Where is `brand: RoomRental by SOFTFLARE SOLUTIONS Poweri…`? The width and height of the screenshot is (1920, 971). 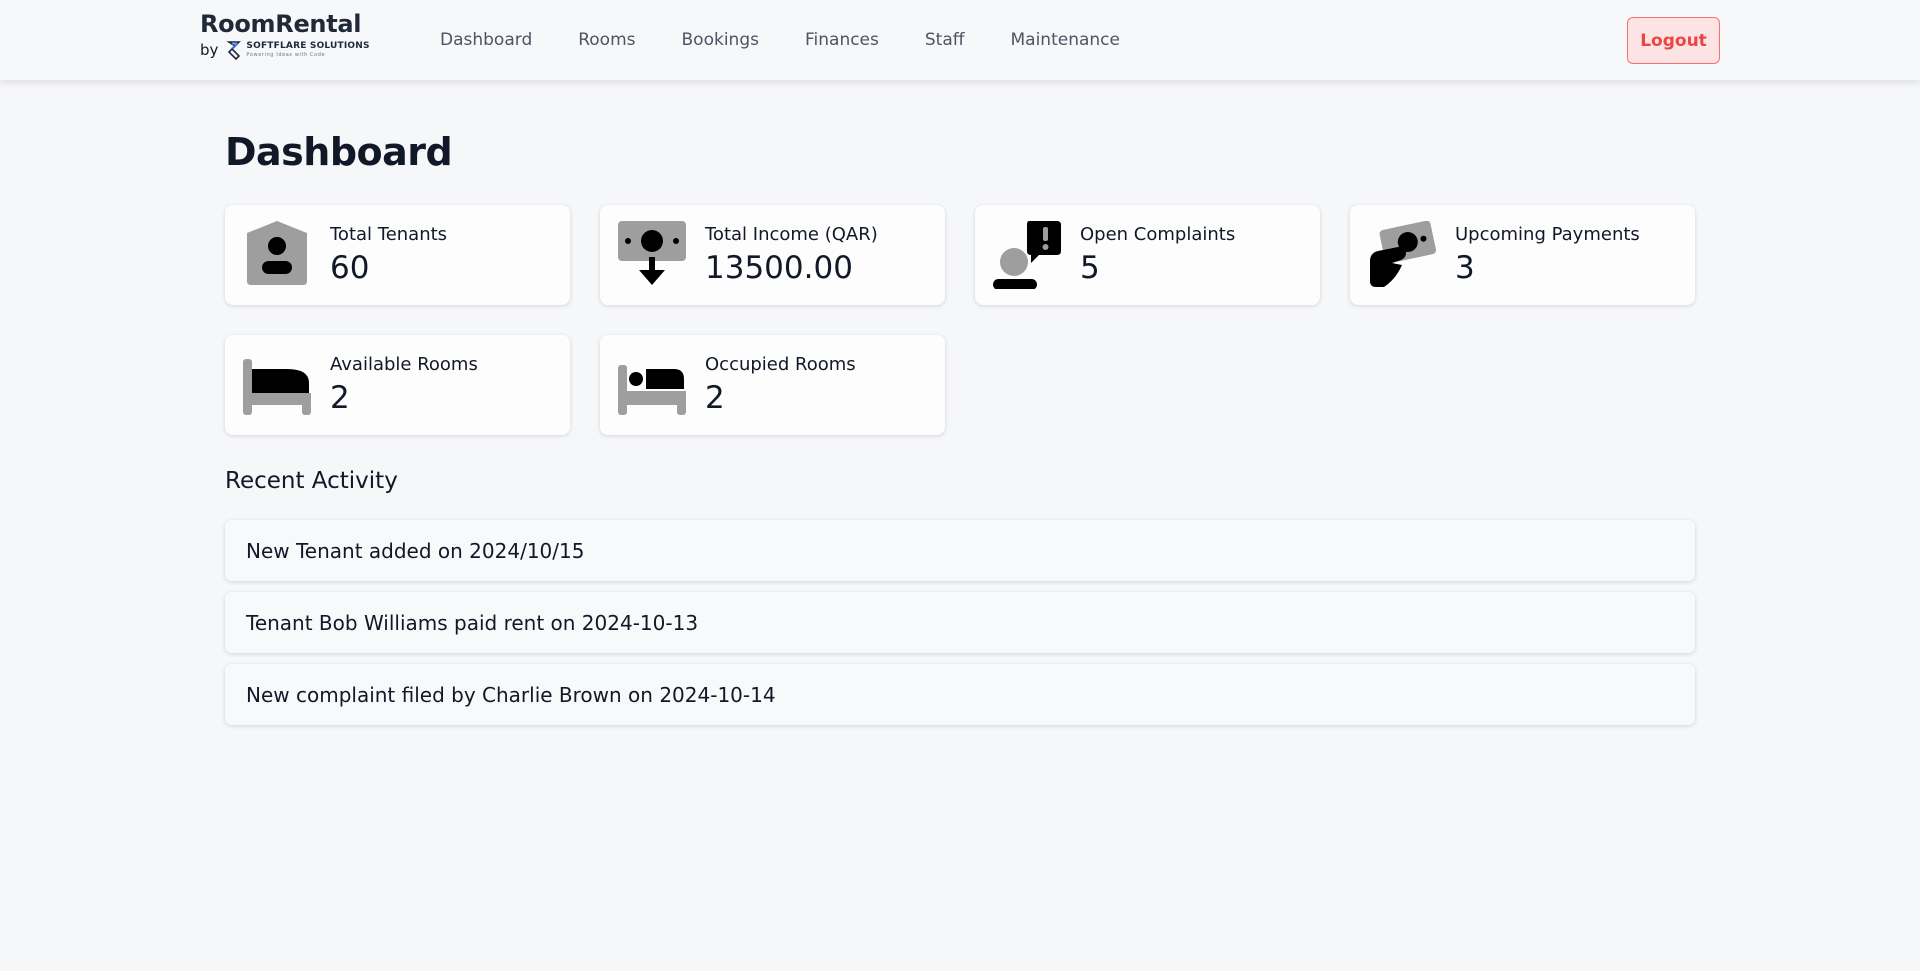 brand: RoomRental by SOFTFLARE SOLUTIONS Poweri… is located at coordinates (285, 35).